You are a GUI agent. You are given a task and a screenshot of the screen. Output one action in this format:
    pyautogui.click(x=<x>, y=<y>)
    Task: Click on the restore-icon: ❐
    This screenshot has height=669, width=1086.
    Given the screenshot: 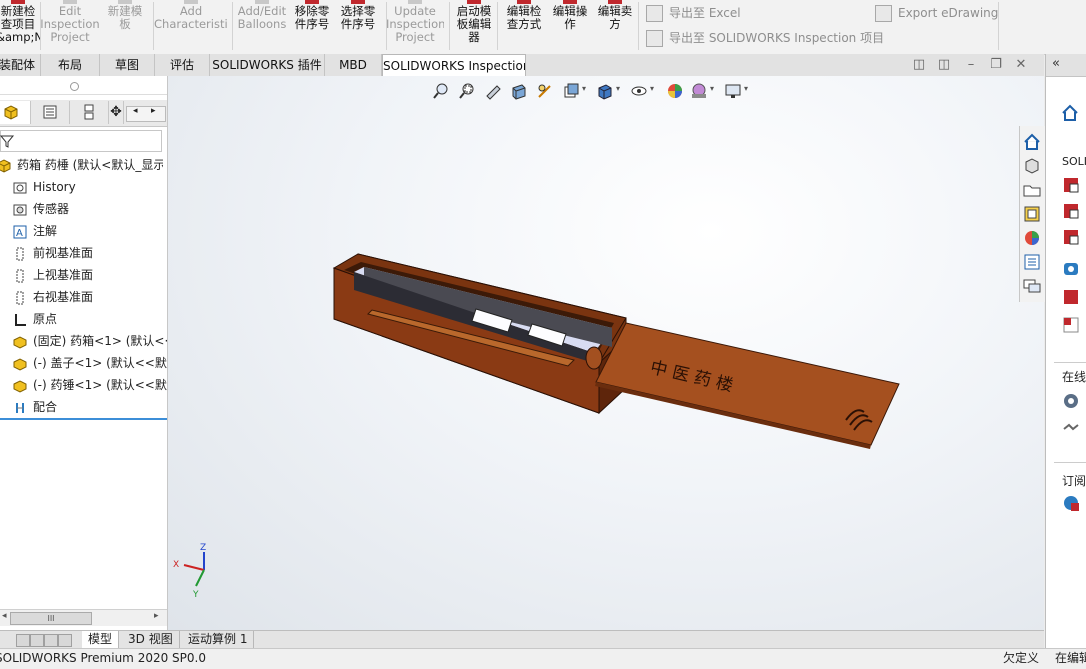 What is the action you would take?
    pyautogui.click(x=996, y=65)
    